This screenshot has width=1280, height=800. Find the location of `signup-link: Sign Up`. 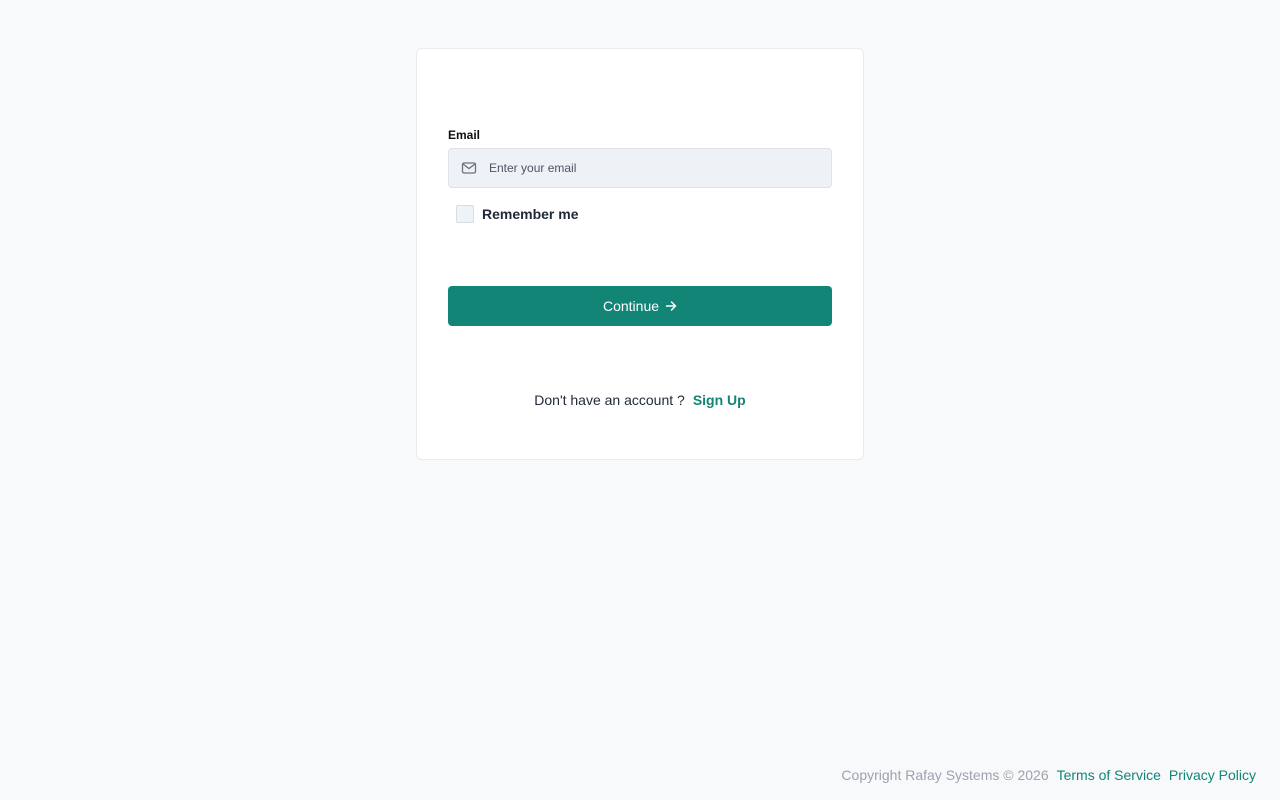

signup-link: Sign Up is located at coordinates (719, 400).